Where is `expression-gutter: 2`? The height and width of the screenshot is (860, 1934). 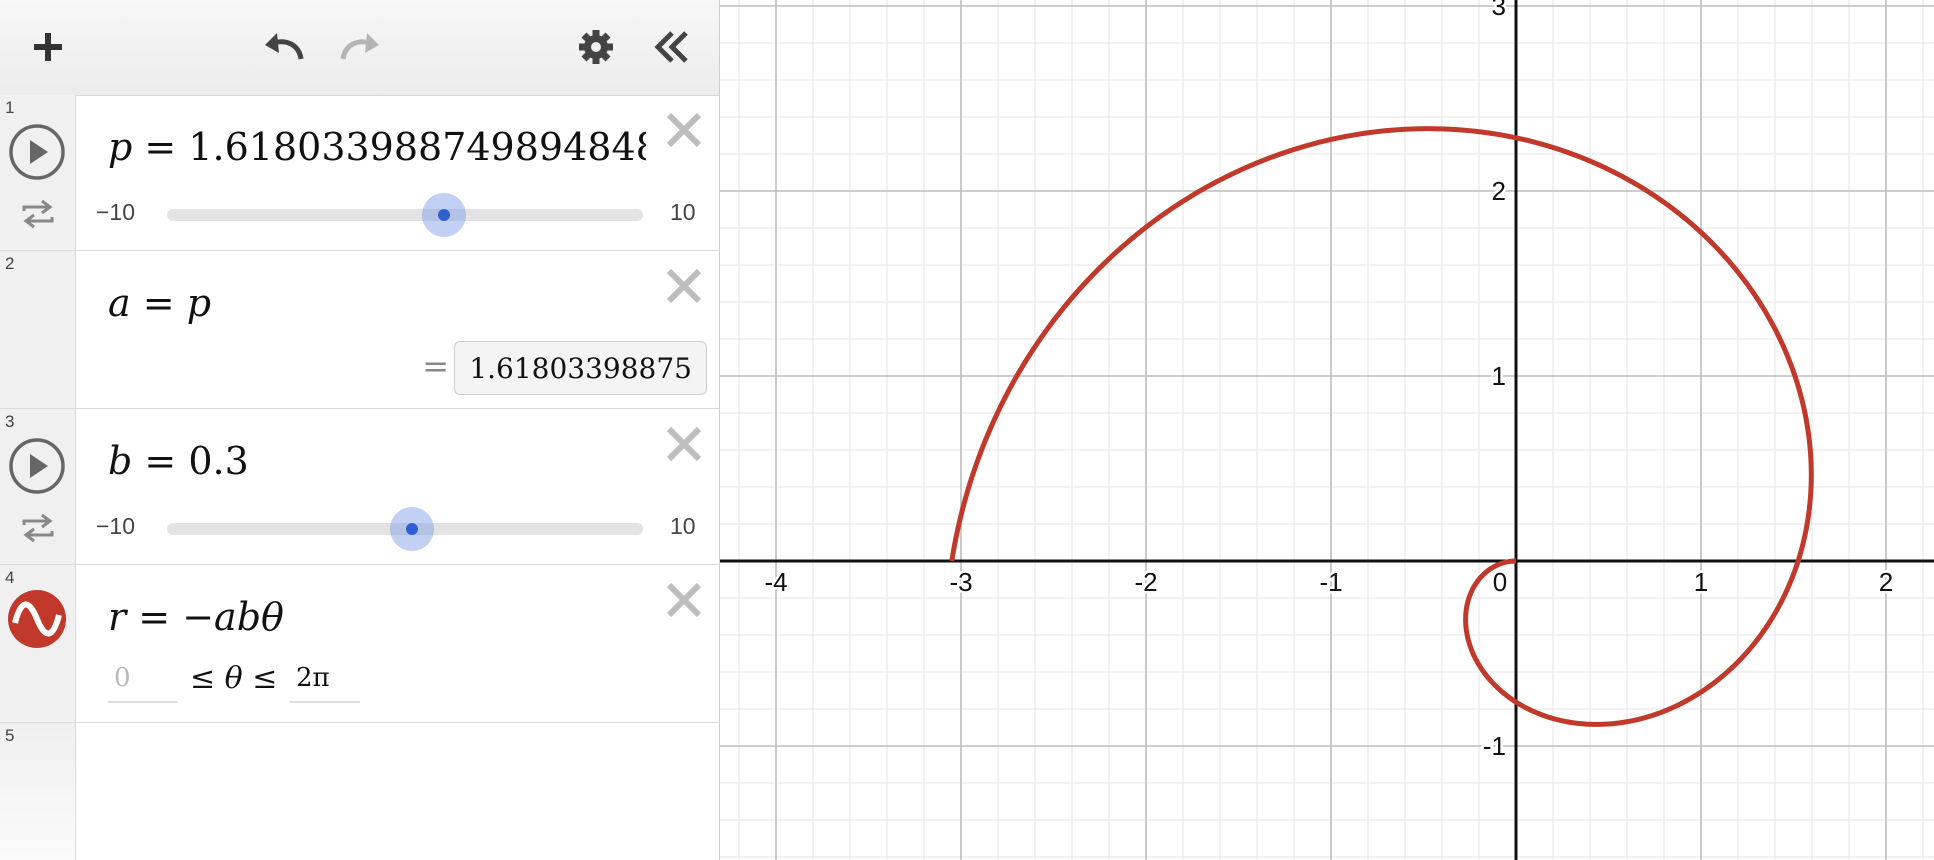
expression-gutter: 2 is located at coordinates (38, 329).